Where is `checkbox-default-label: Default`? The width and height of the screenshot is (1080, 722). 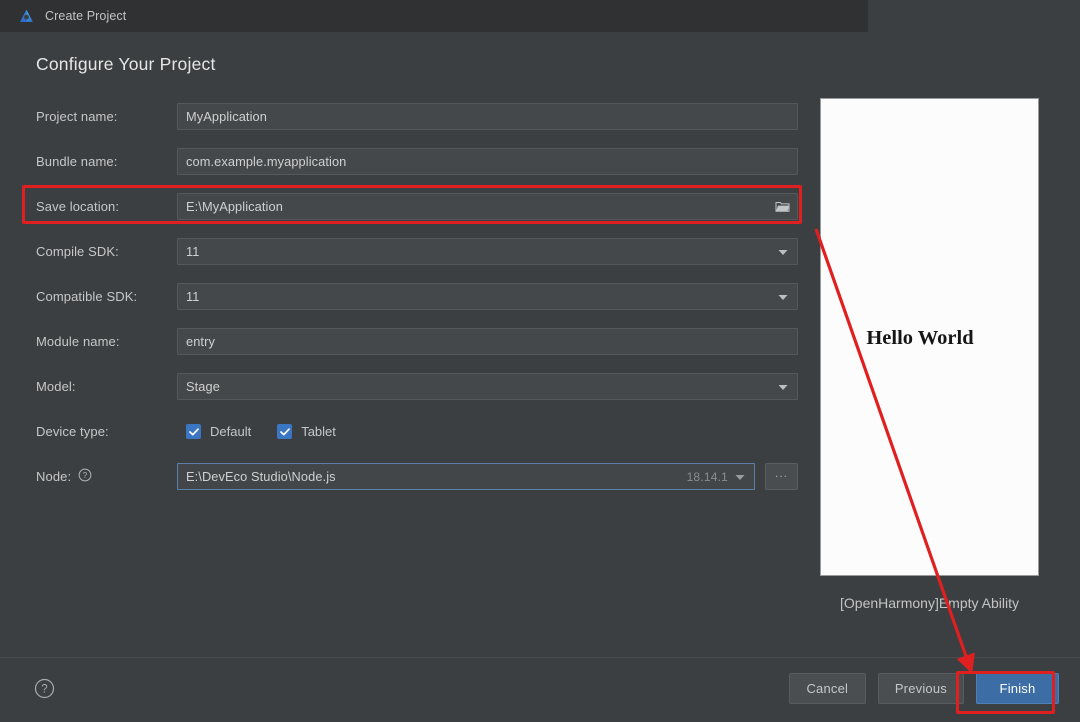
checkbox-default-label: Default is located at coordinates (231, 431).